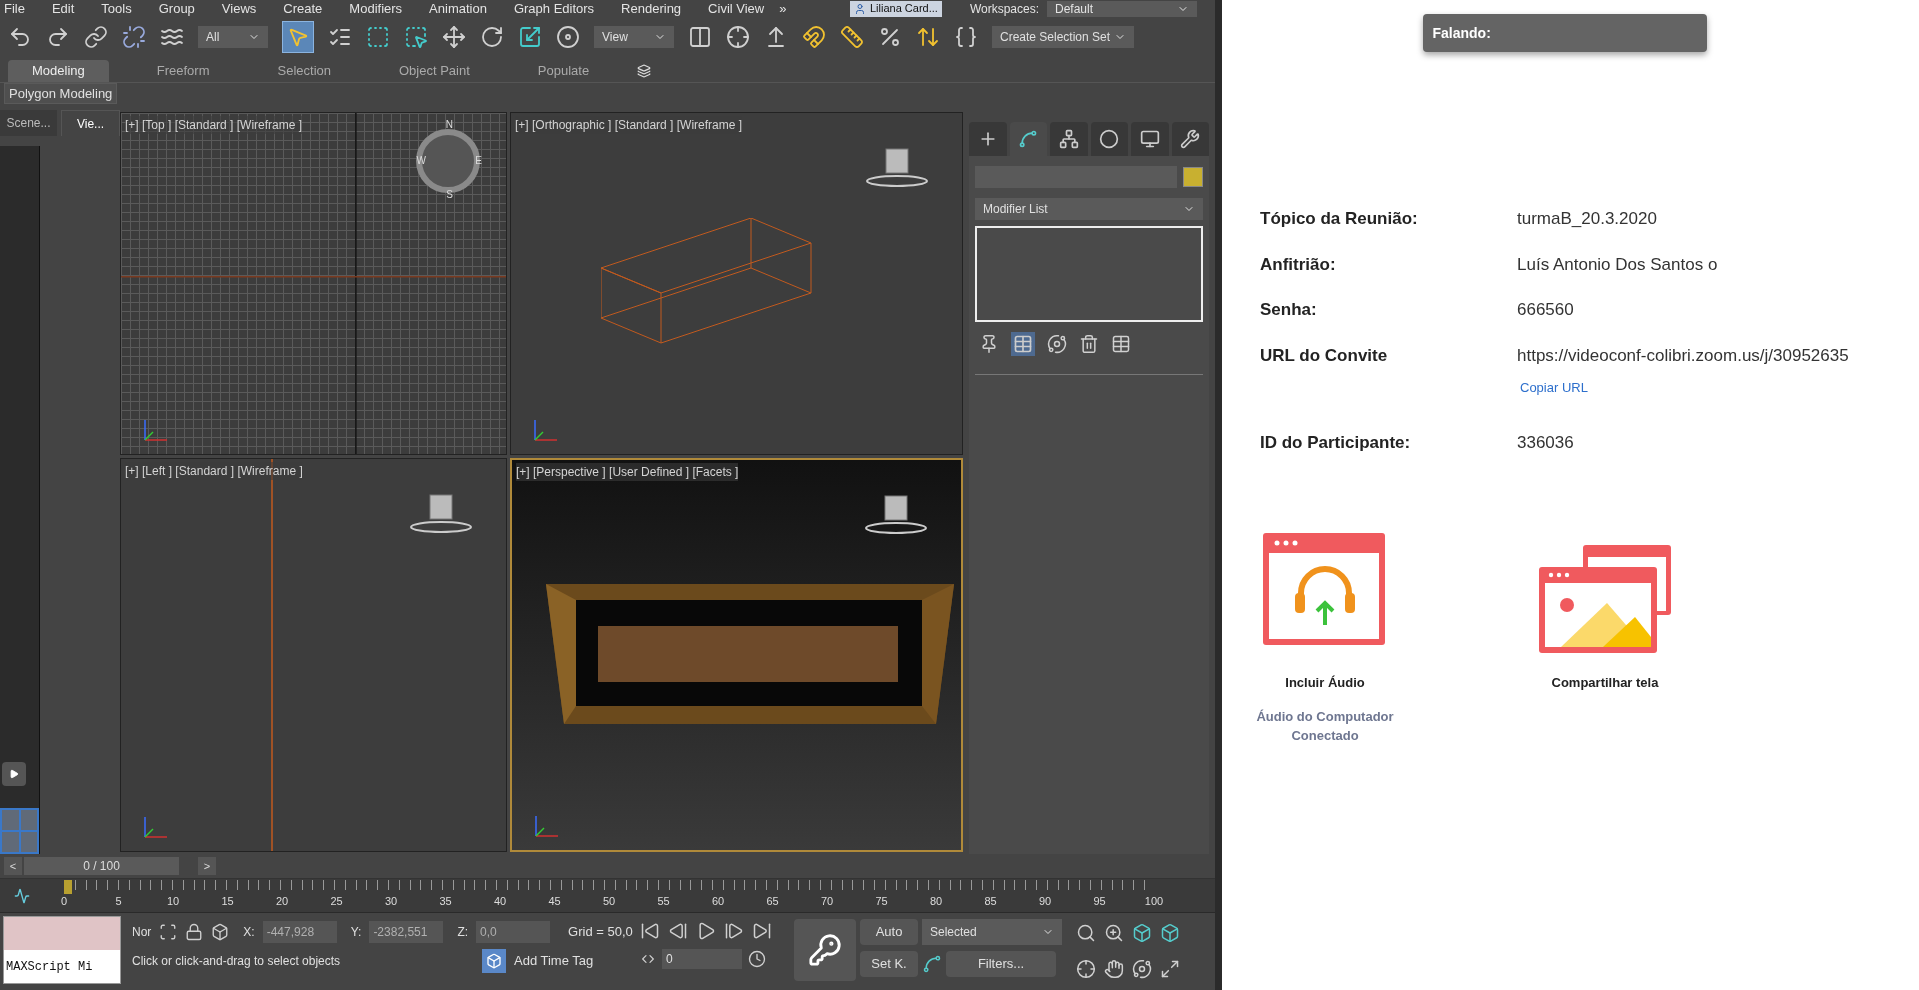 The image size is (1919, 990). What do you see at coordinates (239, 9) in the screenshot?
I see `menu-item: Views` at bounding box center [239, 9].